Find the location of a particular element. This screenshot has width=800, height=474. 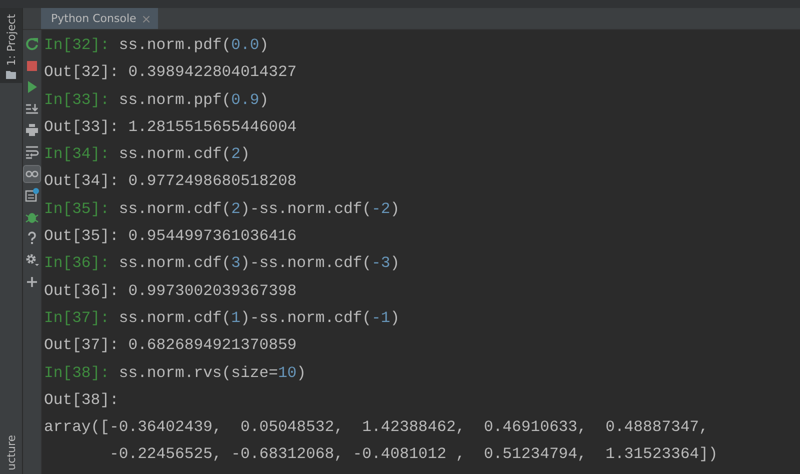

output-text: Out[33]: 1.2815515655446004 is located at coordinates (170, 127).